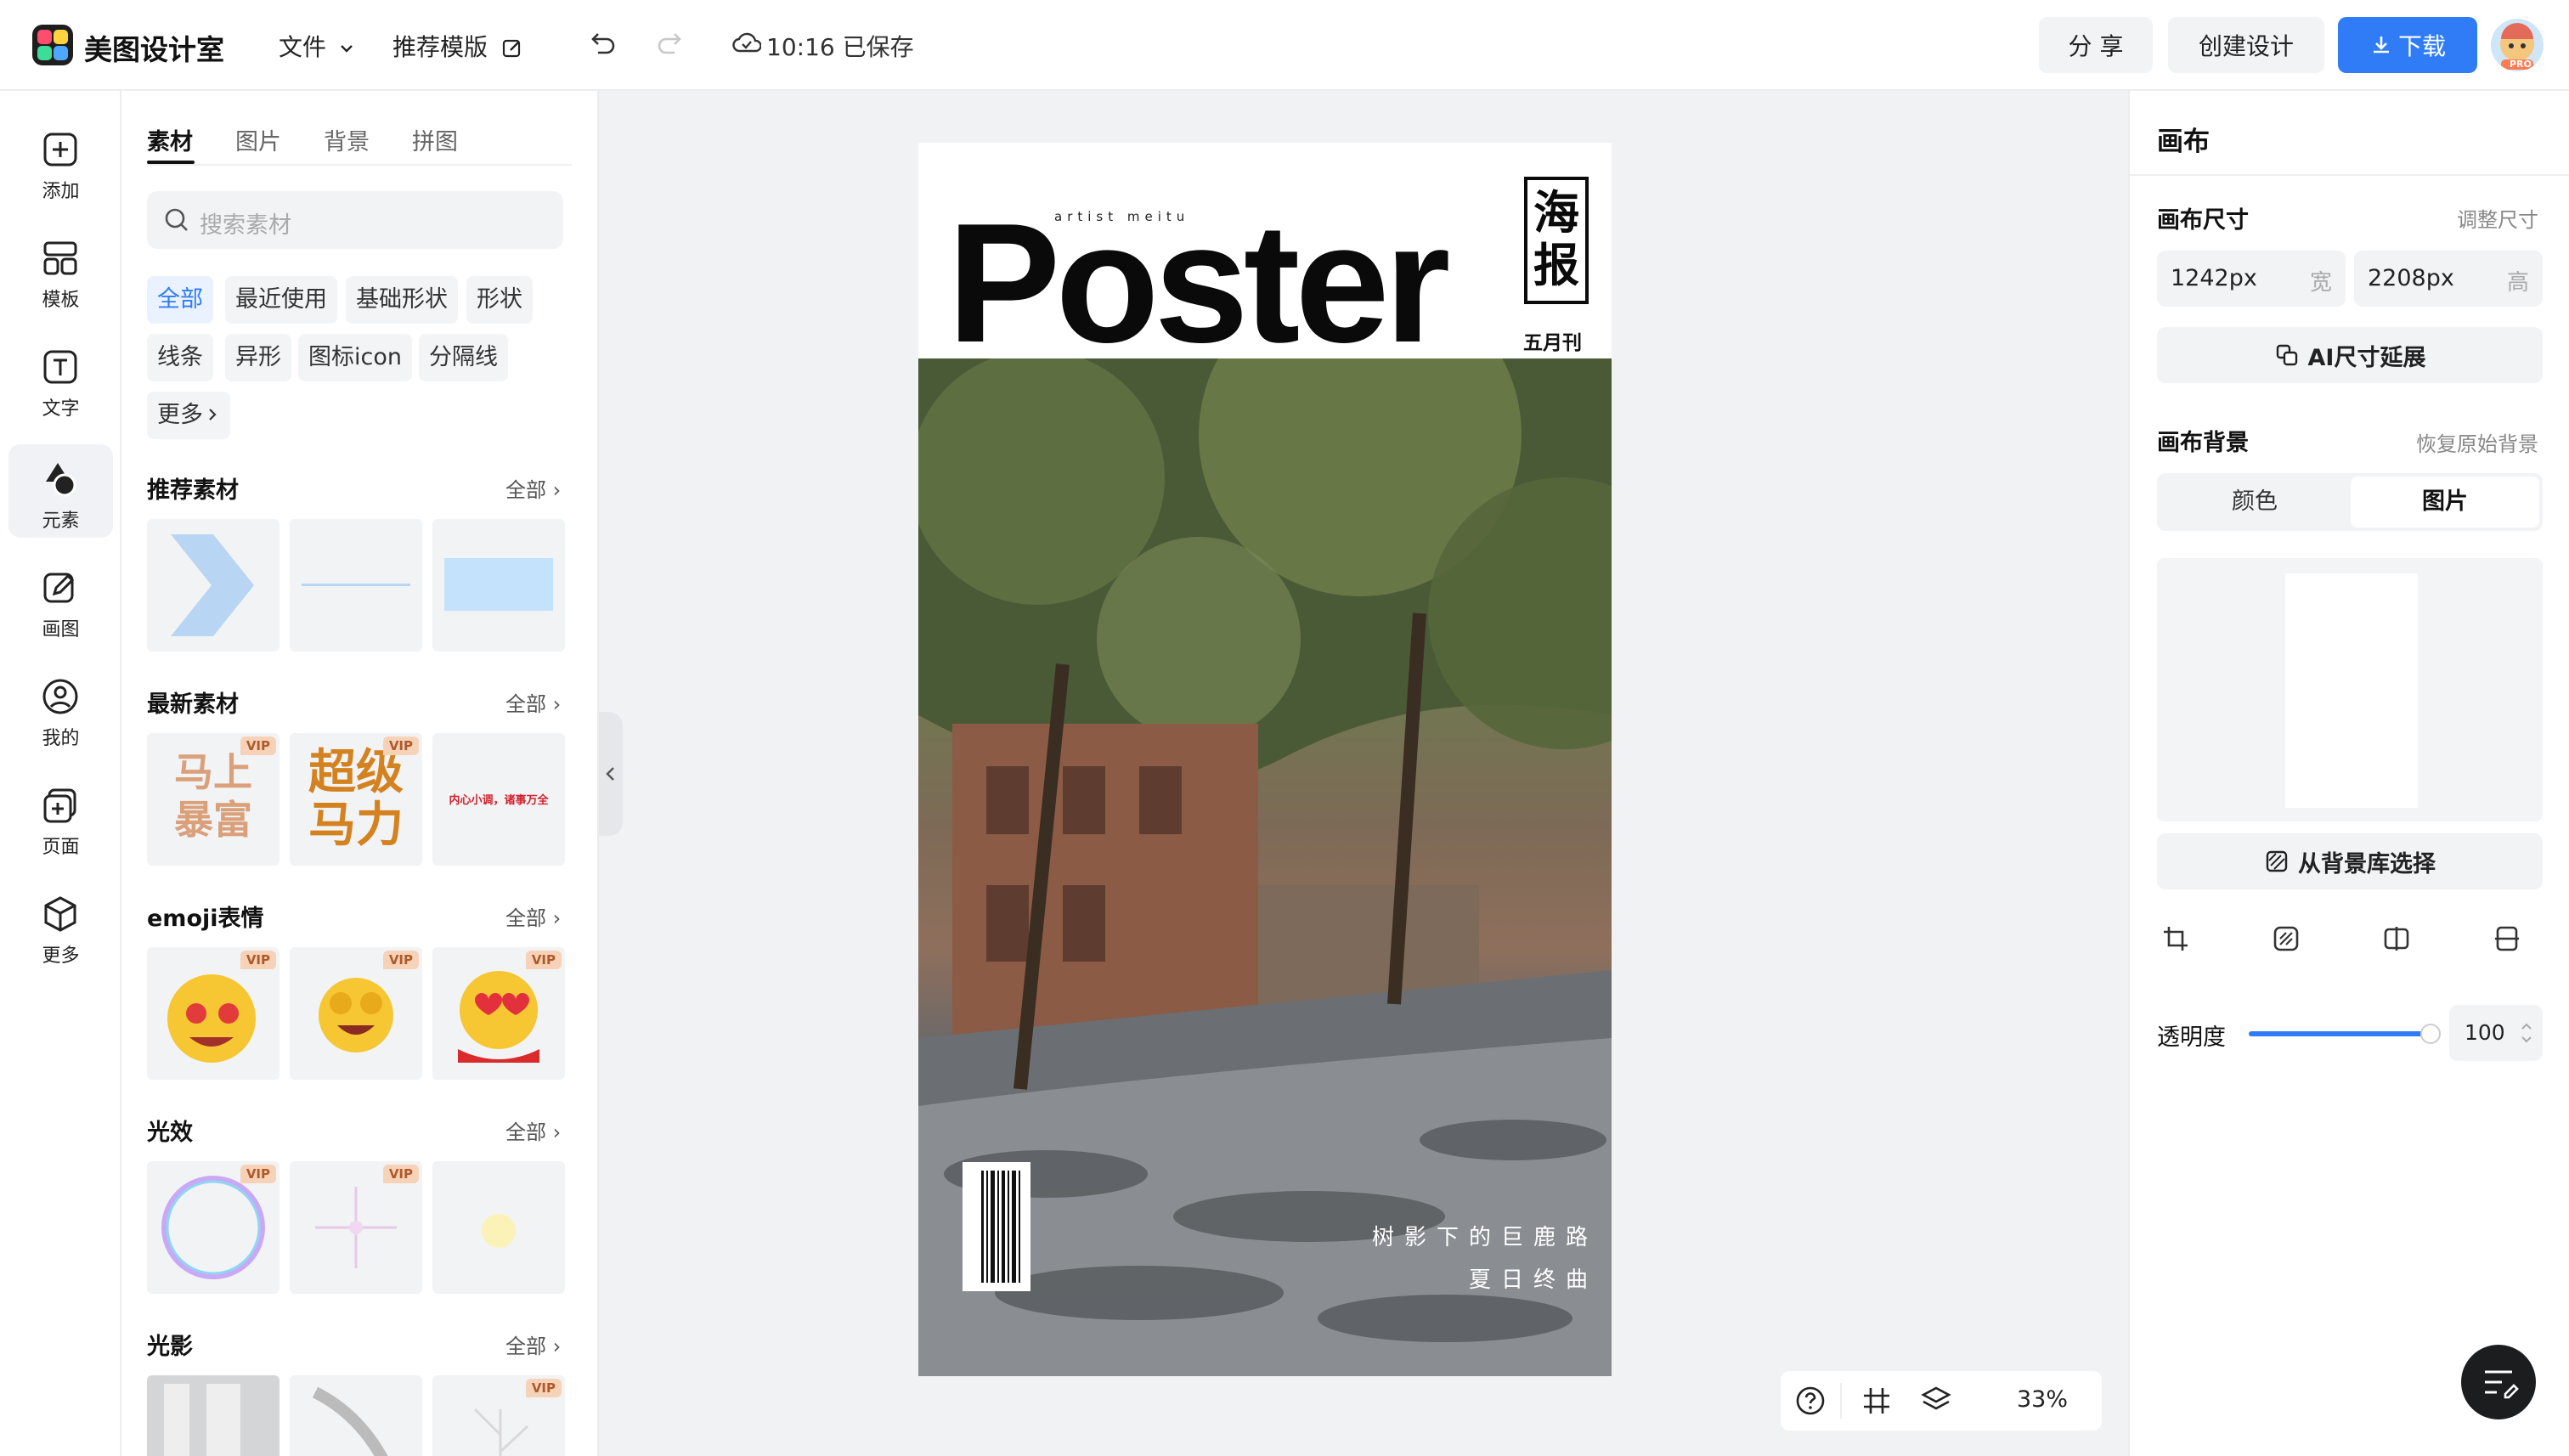  I want to click on chip-irregular: 异形, so click(258, 357).